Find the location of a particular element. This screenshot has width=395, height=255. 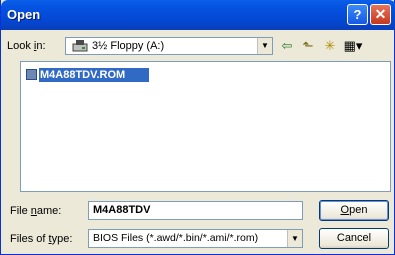

look-in-combo: 3½ Floppy (A:) ▼ is located at coordinates (169, 46).